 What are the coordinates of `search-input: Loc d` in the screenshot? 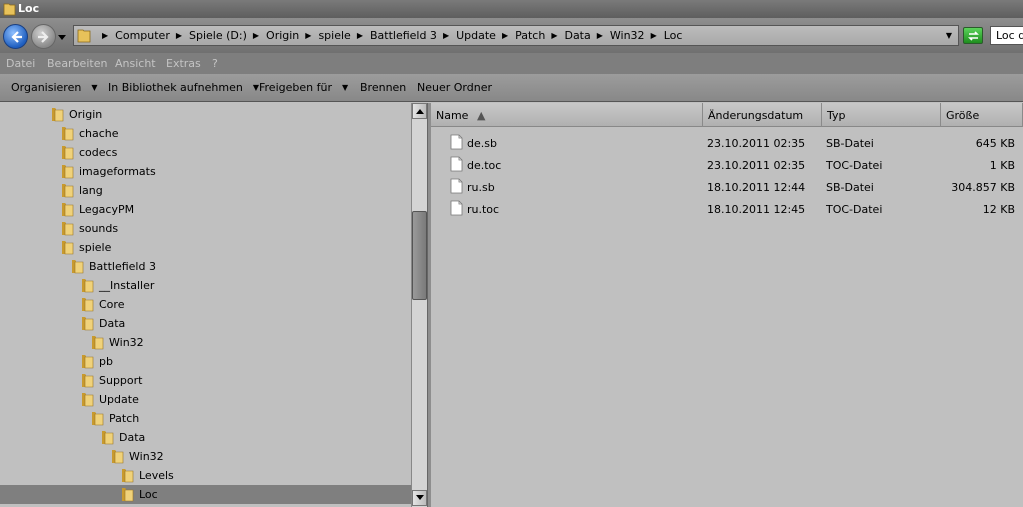 It's located at (1006, 35).